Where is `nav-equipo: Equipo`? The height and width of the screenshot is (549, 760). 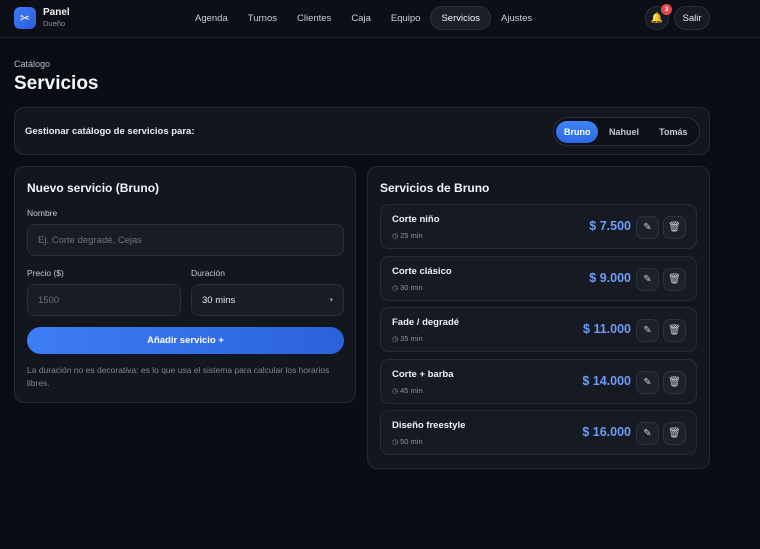 nav-equipo: Equipo is located at coordinates (406, 18).